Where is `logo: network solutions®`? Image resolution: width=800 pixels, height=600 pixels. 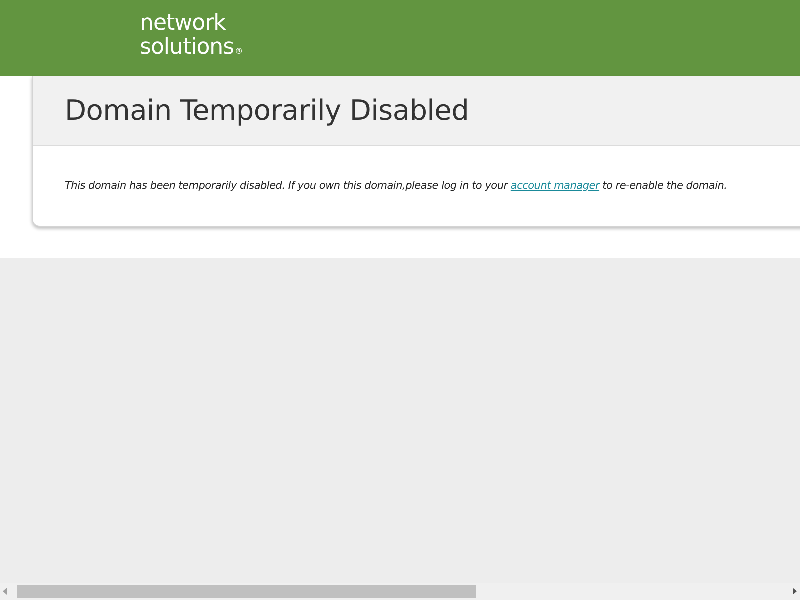 logo: network solutions® is located at coordinates (191, 38).